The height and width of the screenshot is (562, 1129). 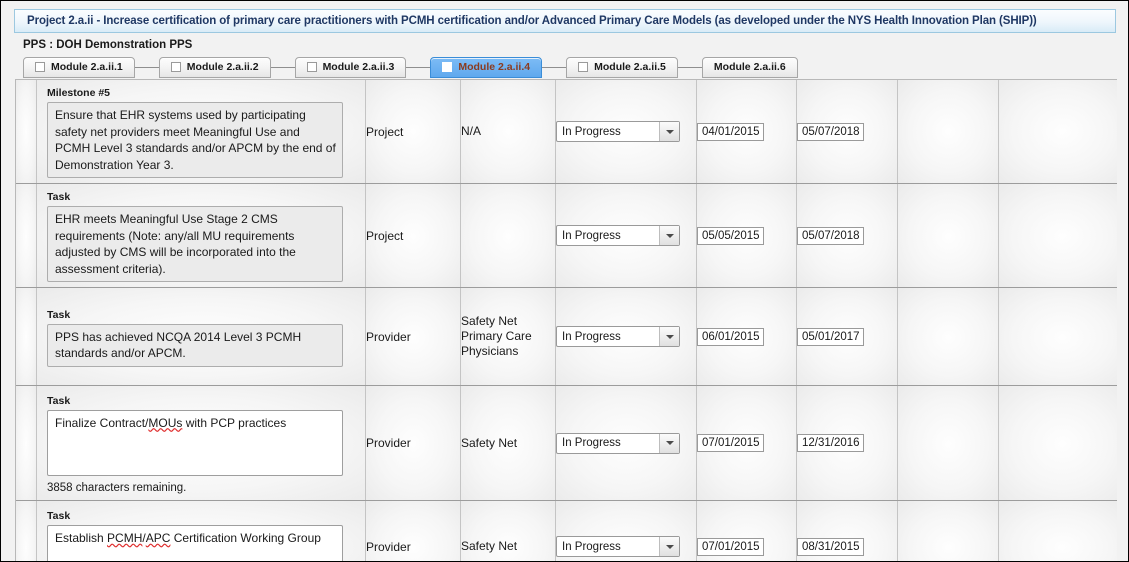 I want to click on start-date-cell: 04/01/2015, so click(x=746, y=132).